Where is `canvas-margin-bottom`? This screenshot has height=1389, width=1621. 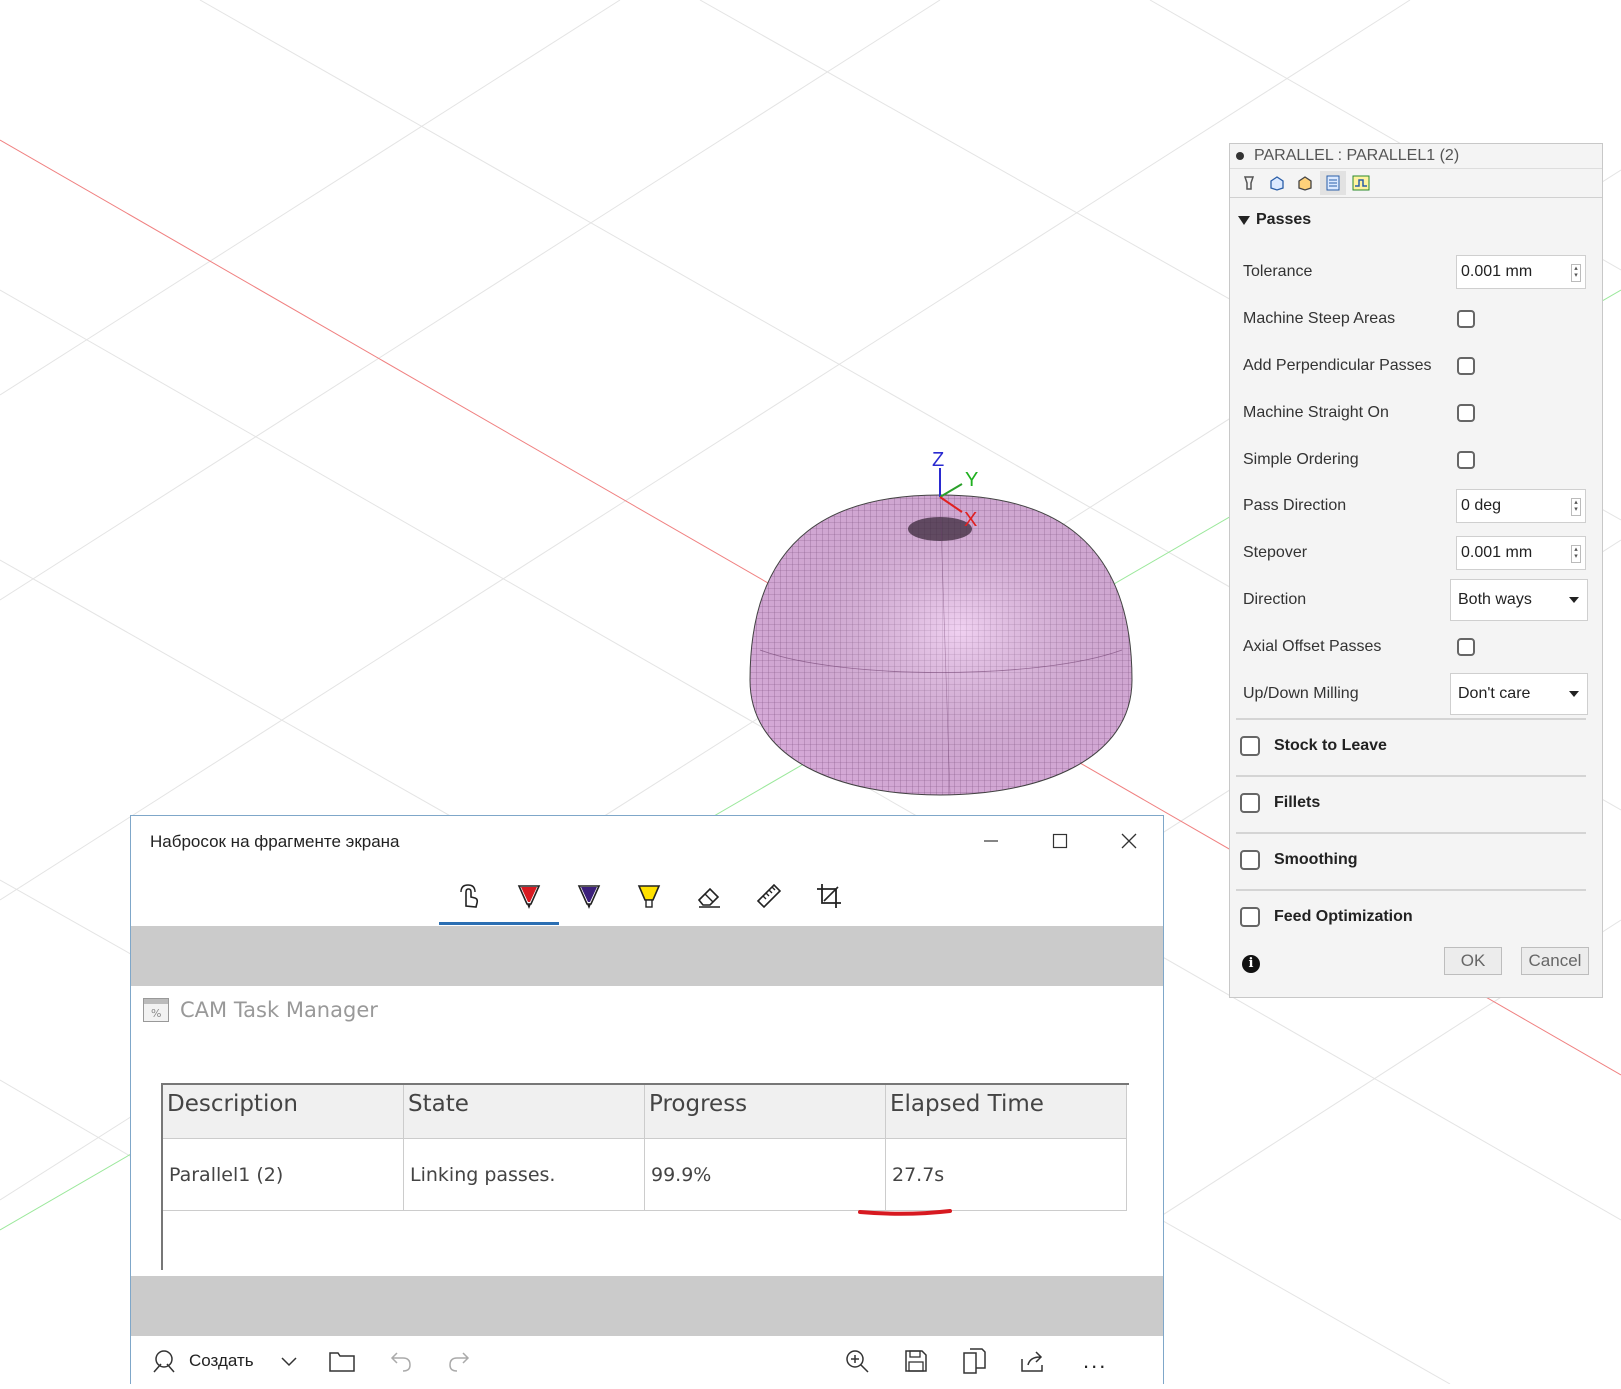
canvas-margin-bottom is located at coordinates (647, 1306).